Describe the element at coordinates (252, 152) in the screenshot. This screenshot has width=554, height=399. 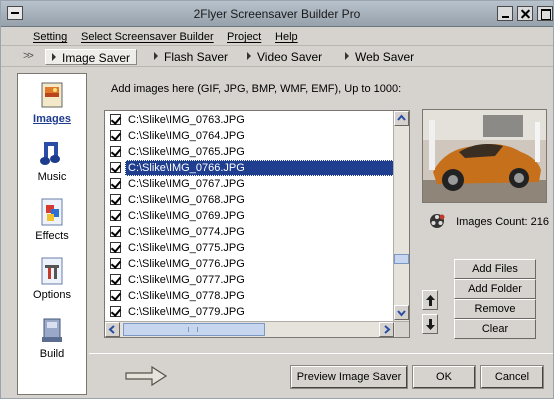
I see `list-item: C:\Slike\IMG_0765.JPG` at that location.